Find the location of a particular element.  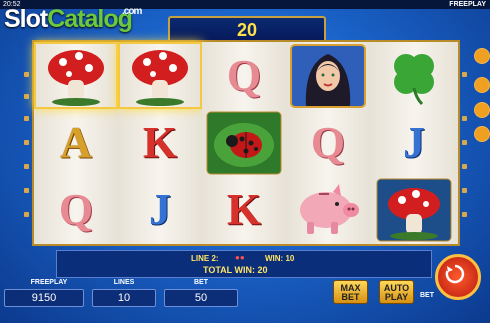

max-bet-button: MAX BET is located at coordinates (350, 292).